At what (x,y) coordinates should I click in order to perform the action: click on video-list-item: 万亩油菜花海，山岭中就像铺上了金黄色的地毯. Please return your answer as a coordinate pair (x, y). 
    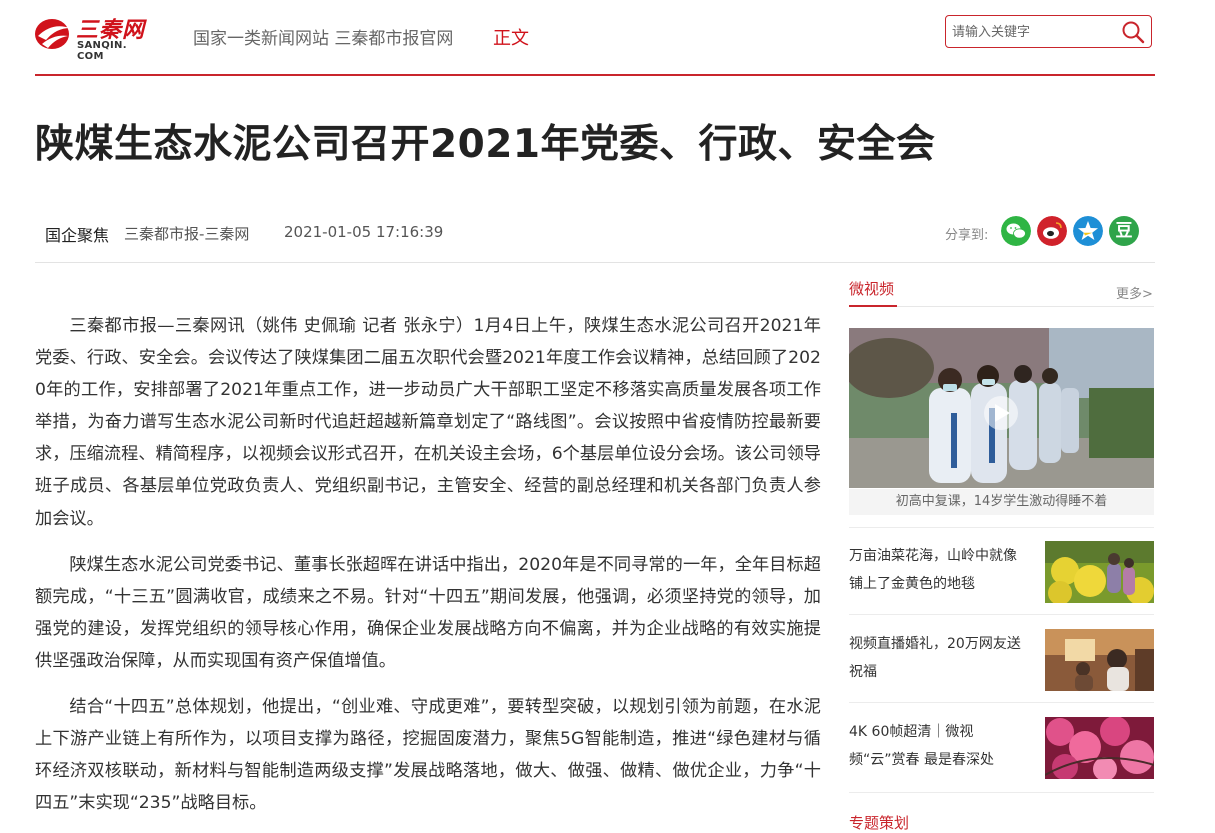
    Looking at the image, I should click on (1001, 573).